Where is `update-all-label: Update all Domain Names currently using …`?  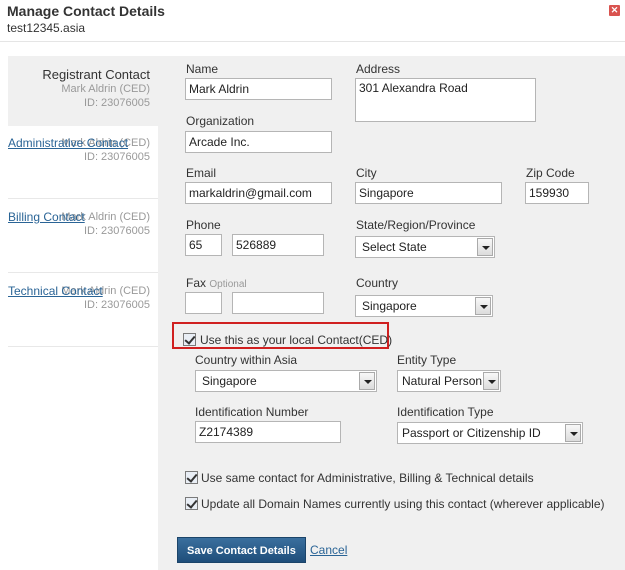 update-all-label: Update all Domain Names currently using … is located at coordinates (403, 504).